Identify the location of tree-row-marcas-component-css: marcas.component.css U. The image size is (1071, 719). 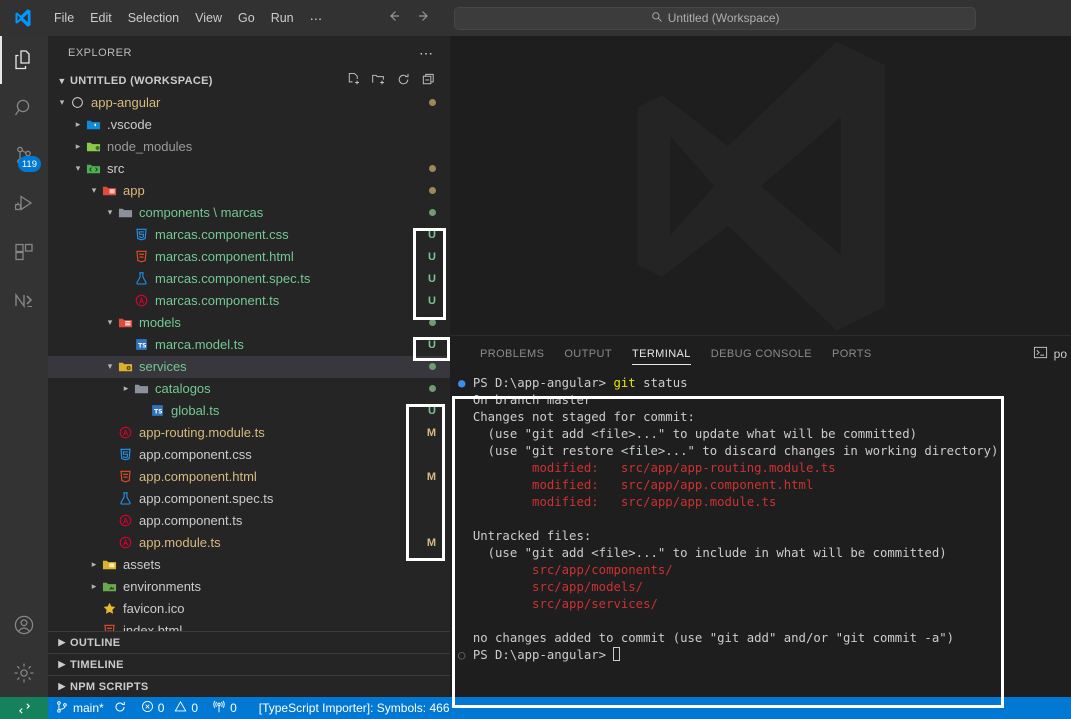
(249, 235).